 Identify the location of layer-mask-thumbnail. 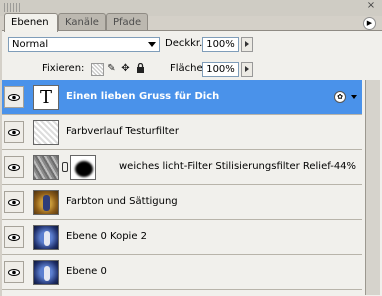
(83, 167).